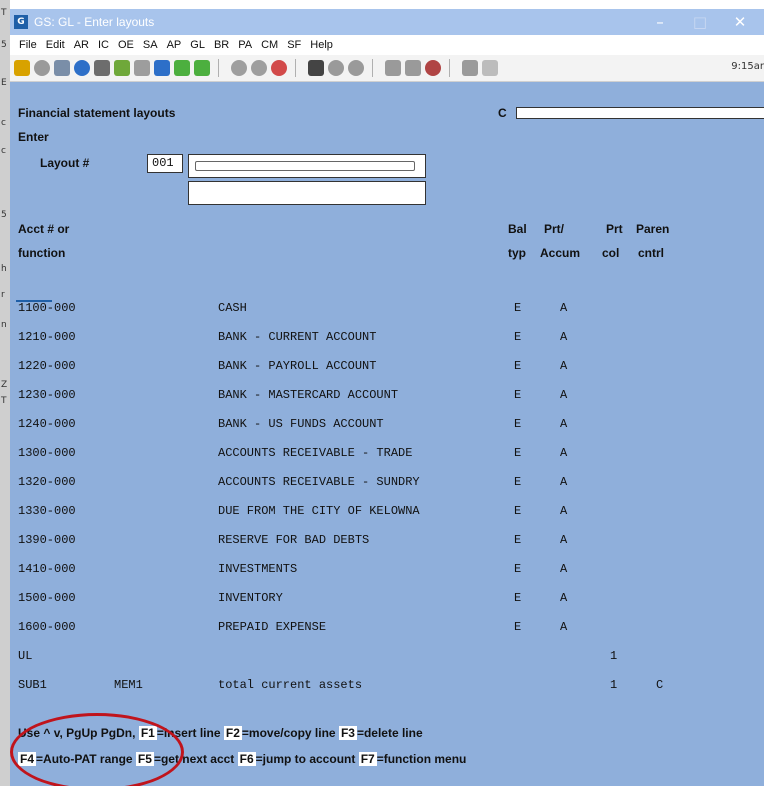 This screenshot has width=764, height=786. What do you see at coordinates (47, 598) in the screenshot?
I see `acct-cell: 1500-000` at bounding box center [47, 598].